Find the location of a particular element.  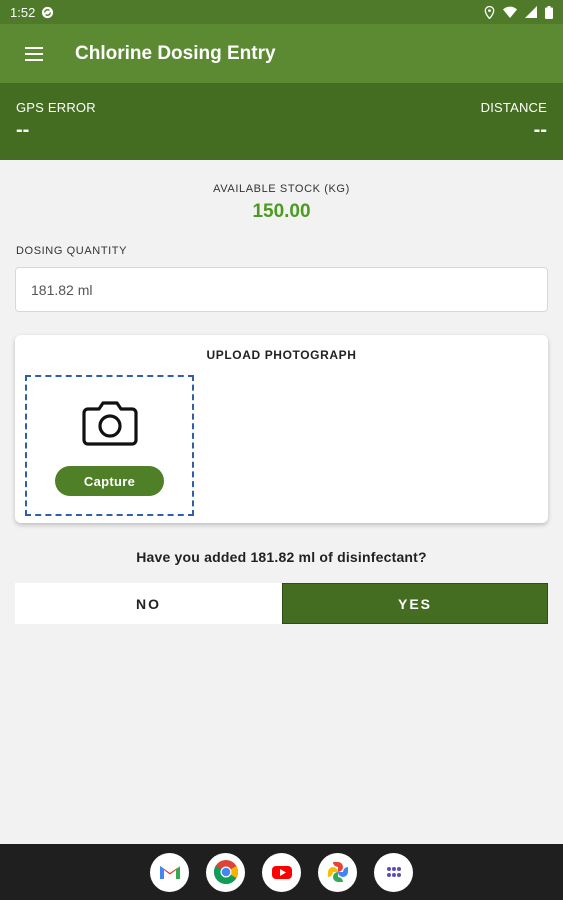

available-stock-label: AVAILABLE STOCK (KG) is located at coordinates (281, 189).